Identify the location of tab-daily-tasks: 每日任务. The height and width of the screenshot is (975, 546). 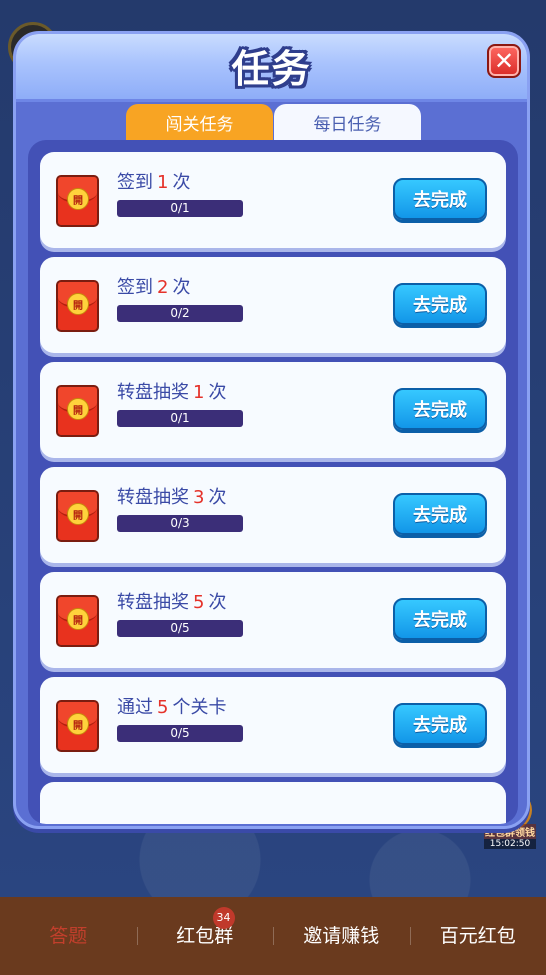
(347, 122).